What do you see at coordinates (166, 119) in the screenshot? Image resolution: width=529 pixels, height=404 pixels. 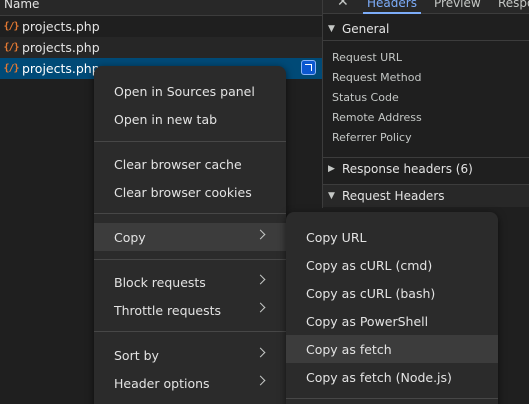 I see `menu-item-label: Open in new tab` at bounding box center [166, 119].